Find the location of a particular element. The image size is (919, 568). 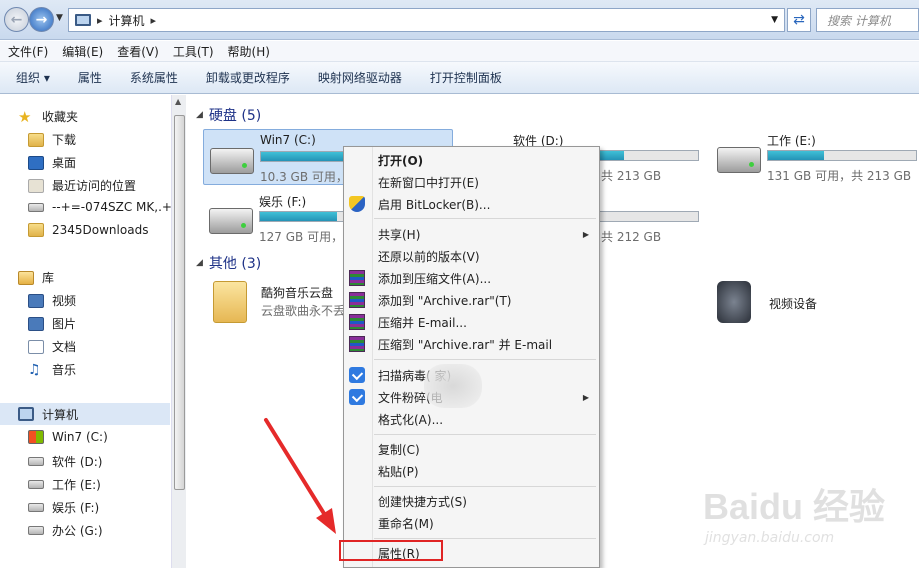

menu-divider is located at coordinates (485, 218).